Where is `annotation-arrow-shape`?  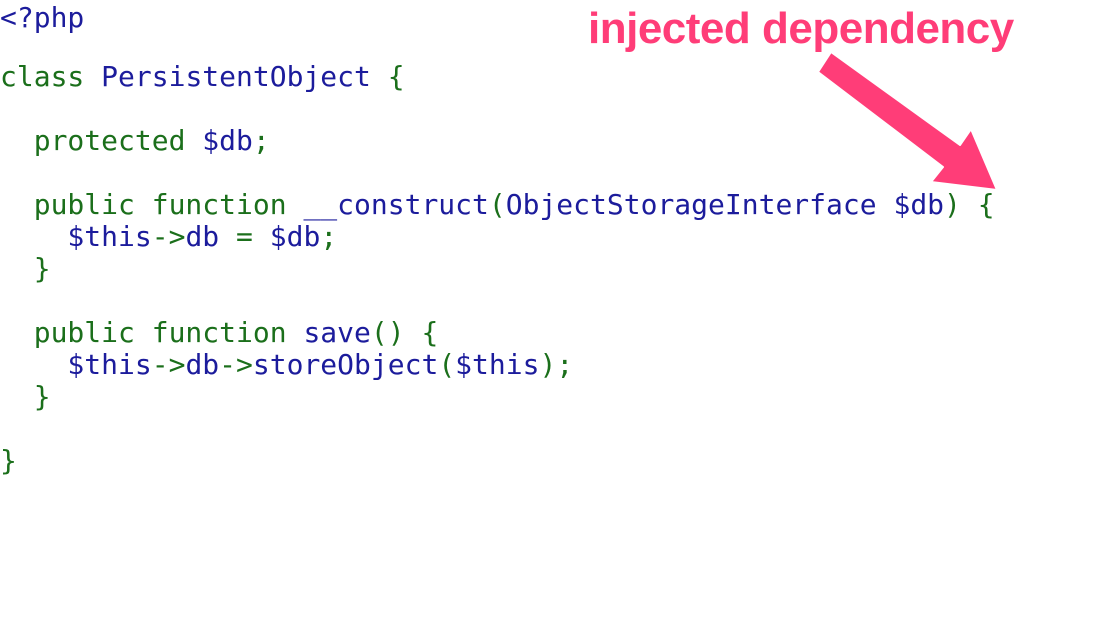
annotation-arrow-shape is located at coordinates (907, 121).